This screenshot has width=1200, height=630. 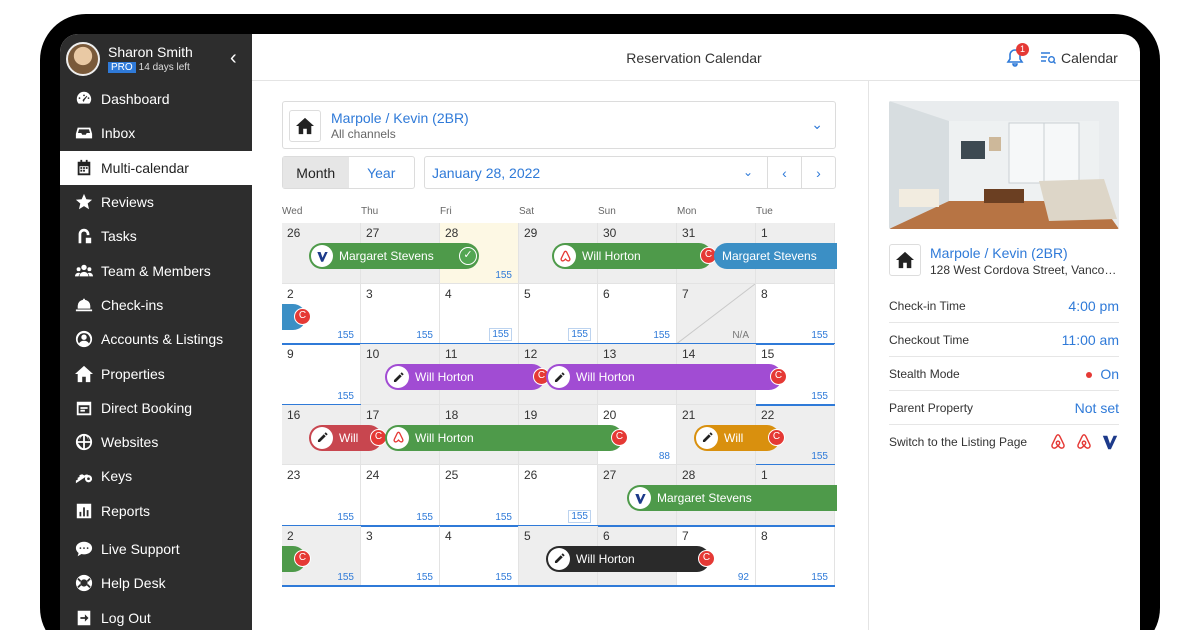 What do you see at coordinates (637, 313) in the screenshot?
I see `calendar-day-cell: 6 155` at bounding box center [637, 313].